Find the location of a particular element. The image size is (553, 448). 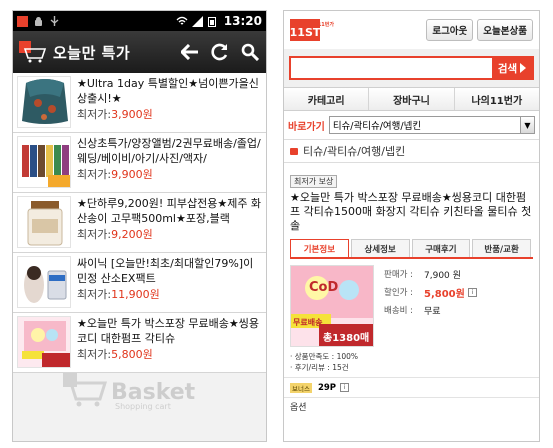

product-tabs: 기본정보 상세정보 구매후기 반품/교환 is located at coordinates (411, 249).